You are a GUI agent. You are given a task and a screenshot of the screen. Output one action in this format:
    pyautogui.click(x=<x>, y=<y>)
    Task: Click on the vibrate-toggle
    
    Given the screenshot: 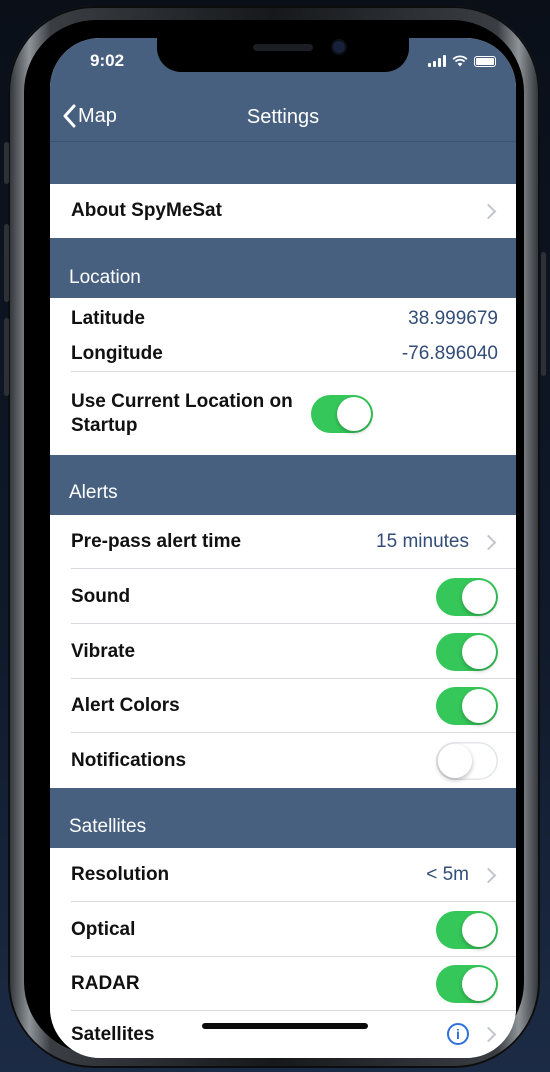 What is the action you would take?
    pyautogui.click(x=467, y=651)
    